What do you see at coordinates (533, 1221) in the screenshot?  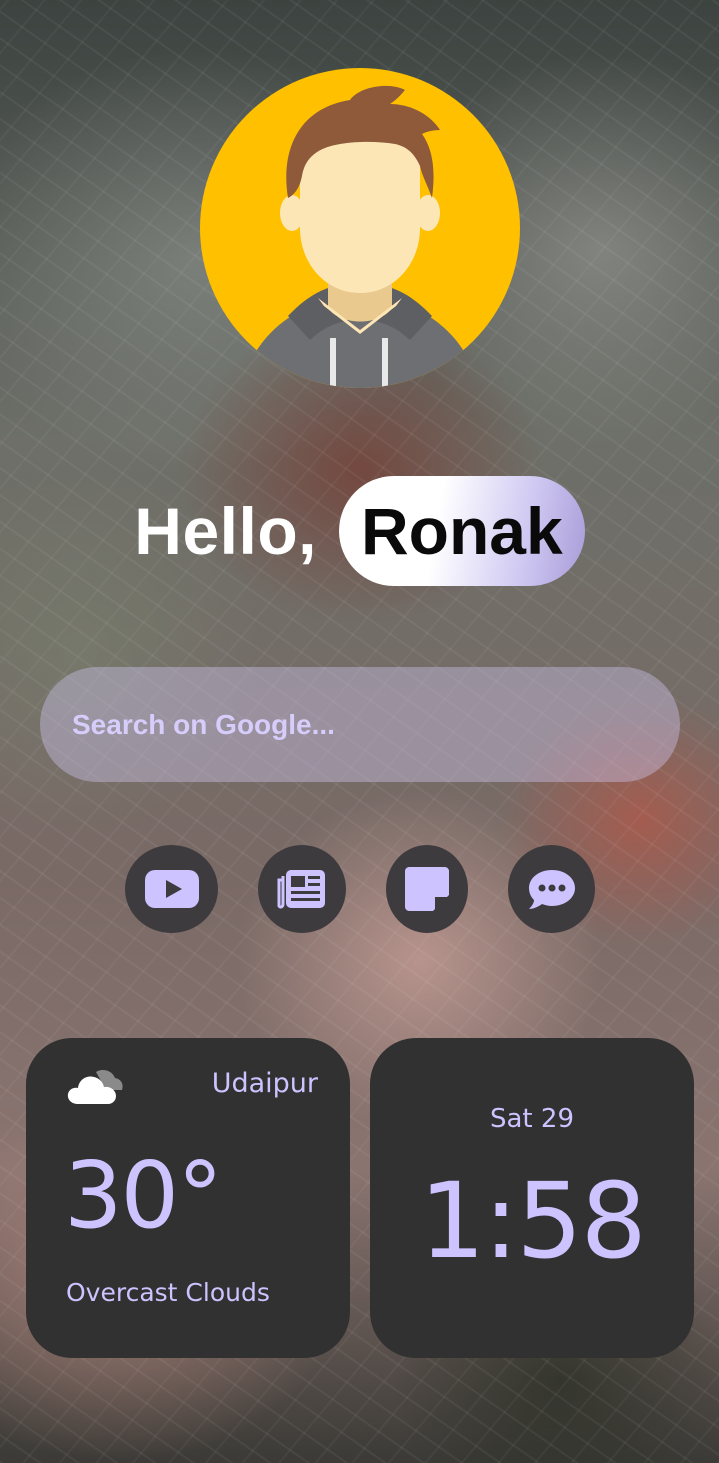 I see `clock-time: 1:58` at bounding box center [533, 1221].